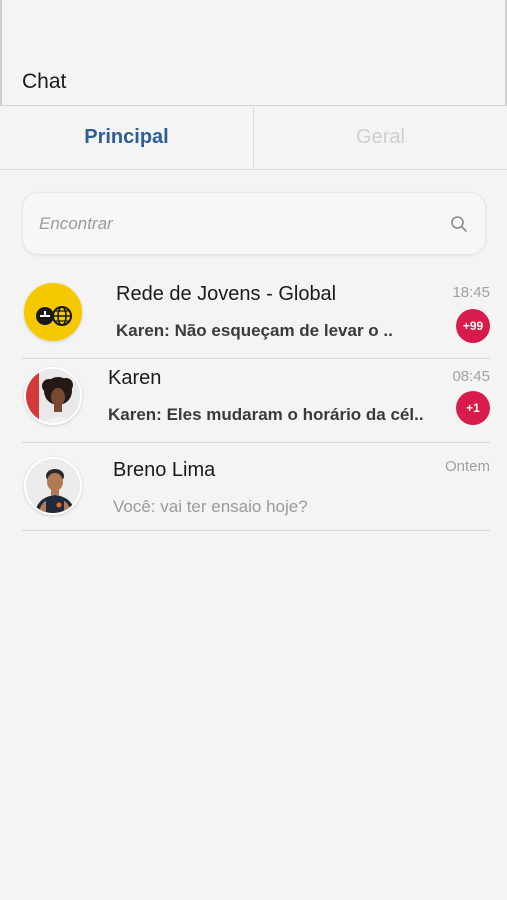  Describe the element at coordinates (226, 294) in the screenshot. I see `chat-name: Rede de Jovens - Global` at that location.